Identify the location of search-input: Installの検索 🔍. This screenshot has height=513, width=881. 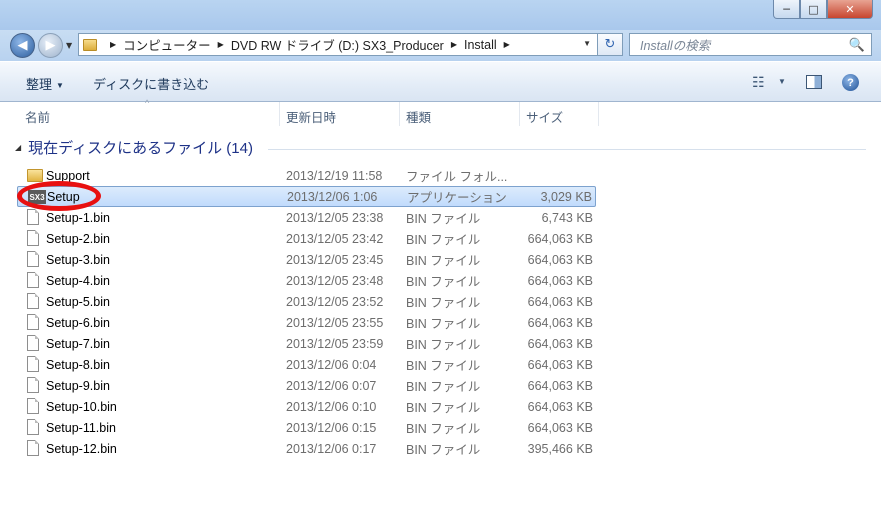
(750, 44).